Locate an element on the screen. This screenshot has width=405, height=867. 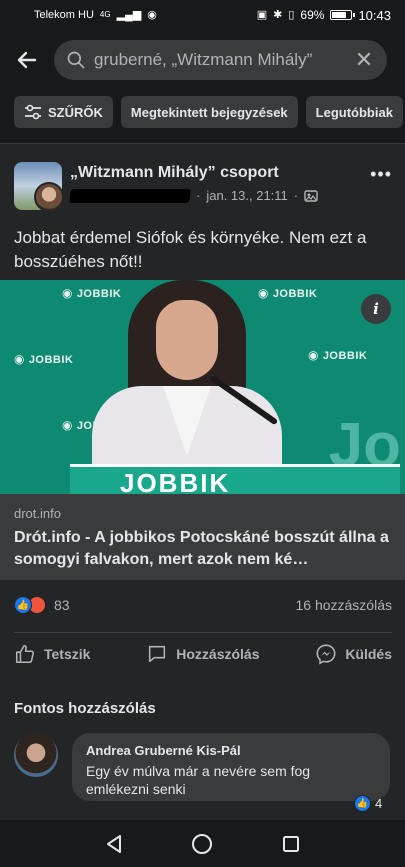
comment-label: Hozzászólás is located at coordinates (218, 654).